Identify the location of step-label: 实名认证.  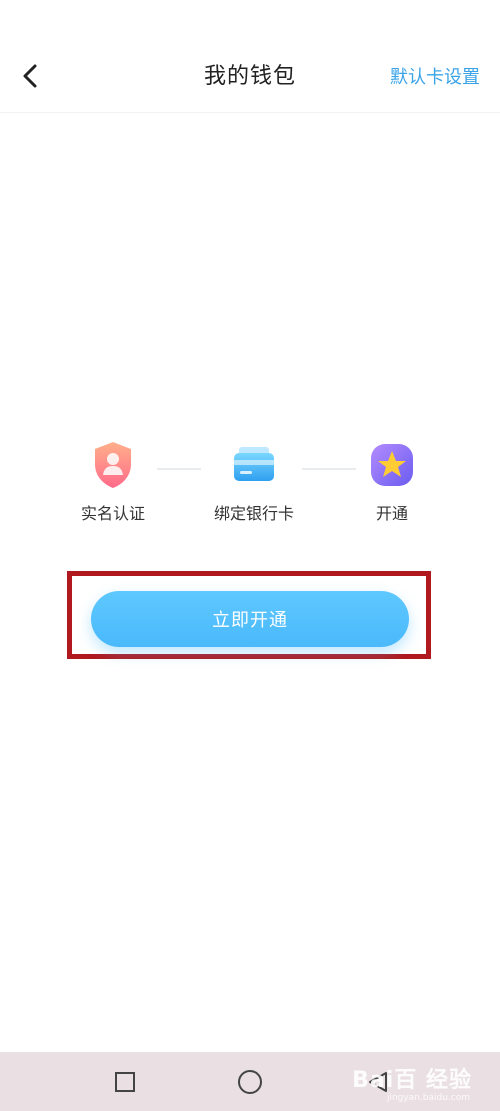
(112, 513).